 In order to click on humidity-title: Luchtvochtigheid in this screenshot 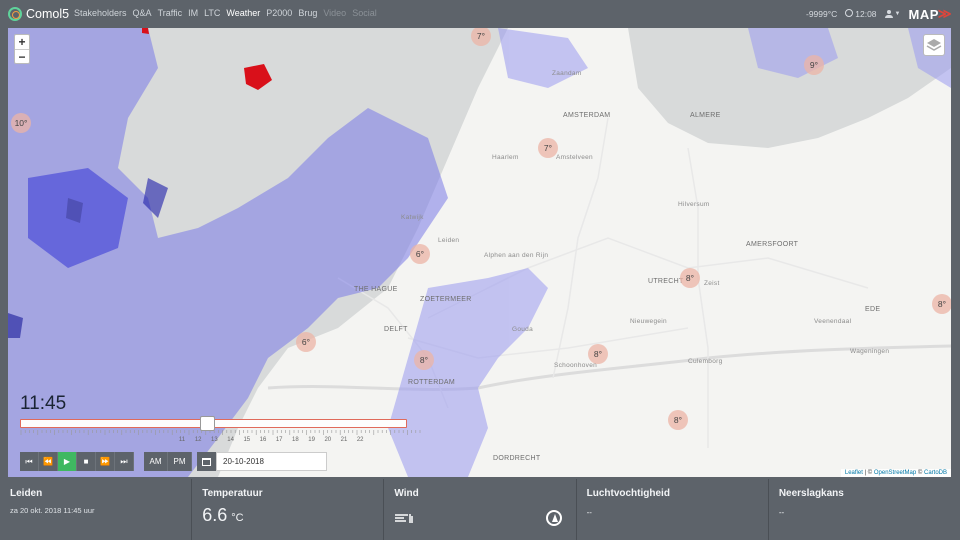, I will do `click(628, 493)`.